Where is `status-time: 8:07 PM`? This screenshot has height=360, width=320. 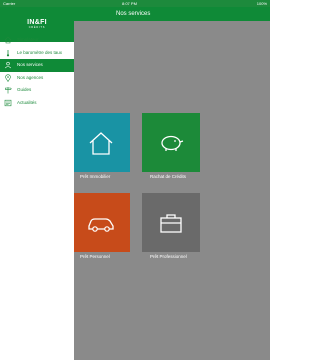 status-time: 8:07 PM is located at coordinates (129, 3).